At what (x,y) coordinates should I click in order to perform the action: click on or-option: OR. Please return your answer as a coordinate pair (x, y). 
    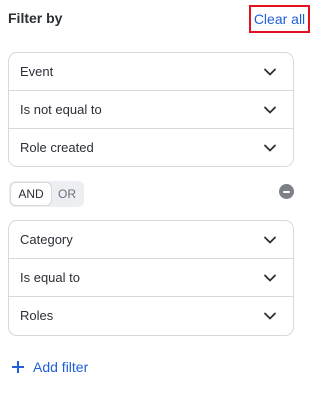
    Looking at the image, I should click on (67, 194).